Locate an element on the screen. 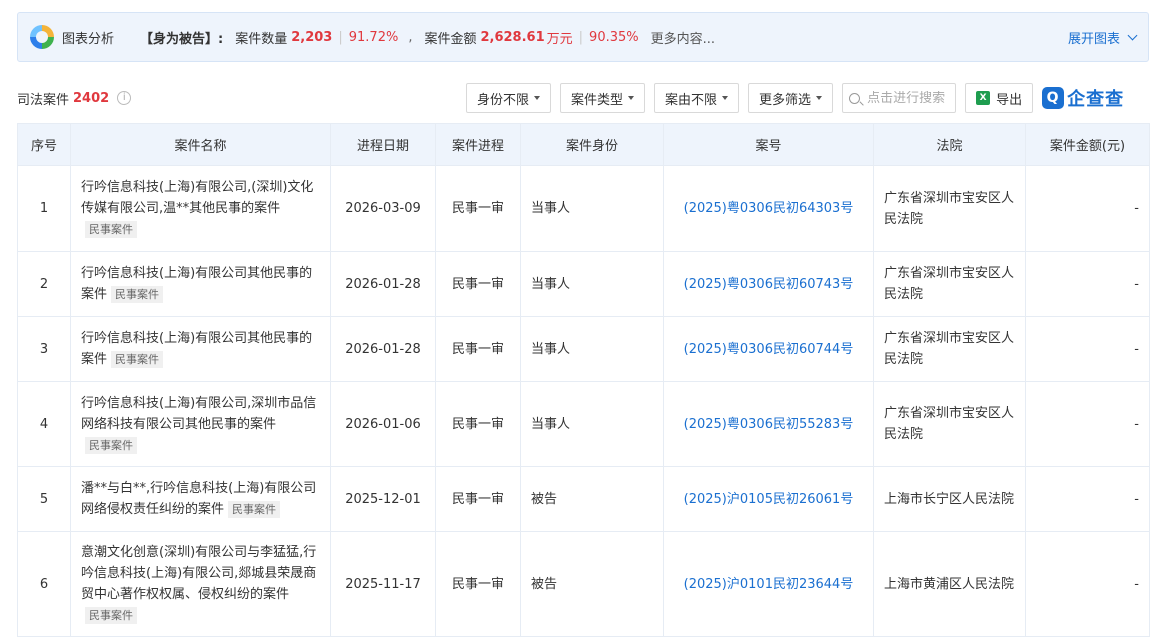 Image resolution: width=1153 pixels, height=638 pixels. export-button: X 导出 is located at coordinates (999, 98).